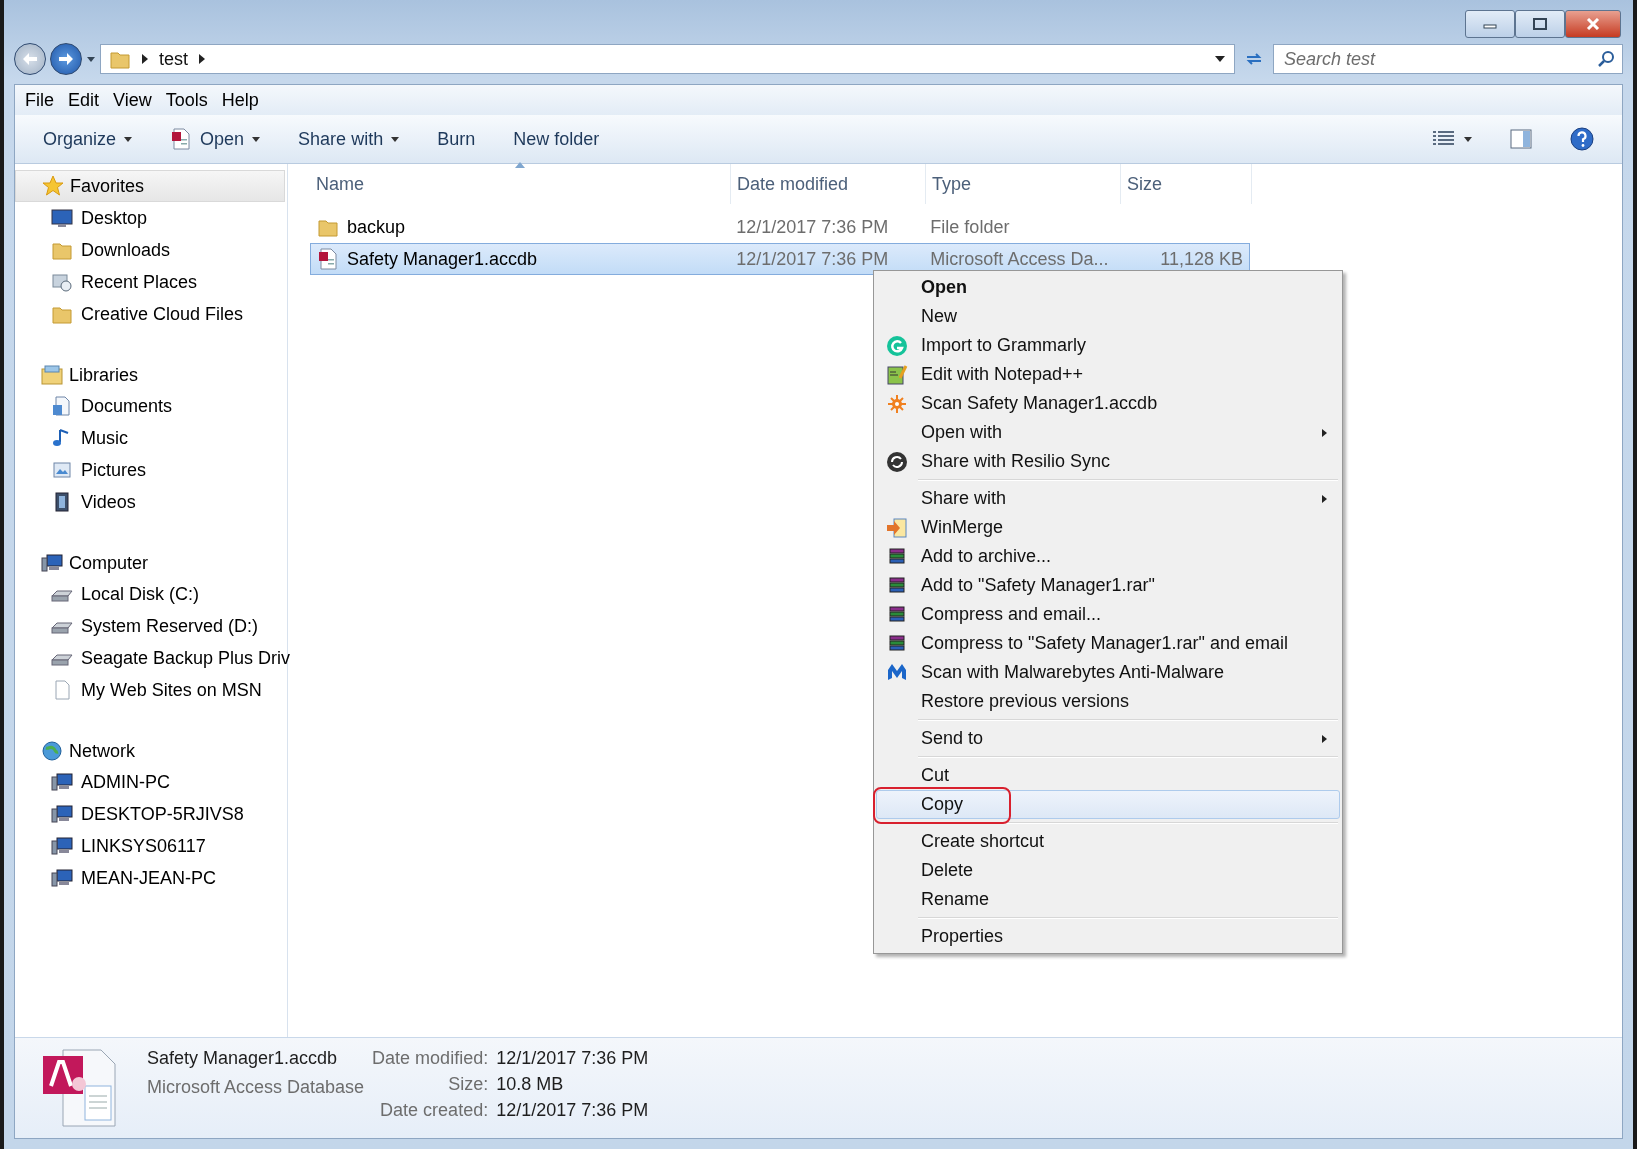 The width and height of the screenshot is (1637, 1149). Describe the element at coordinates (970, 227) in the screenshot. I see `type-cell-text: File folder` at that location.